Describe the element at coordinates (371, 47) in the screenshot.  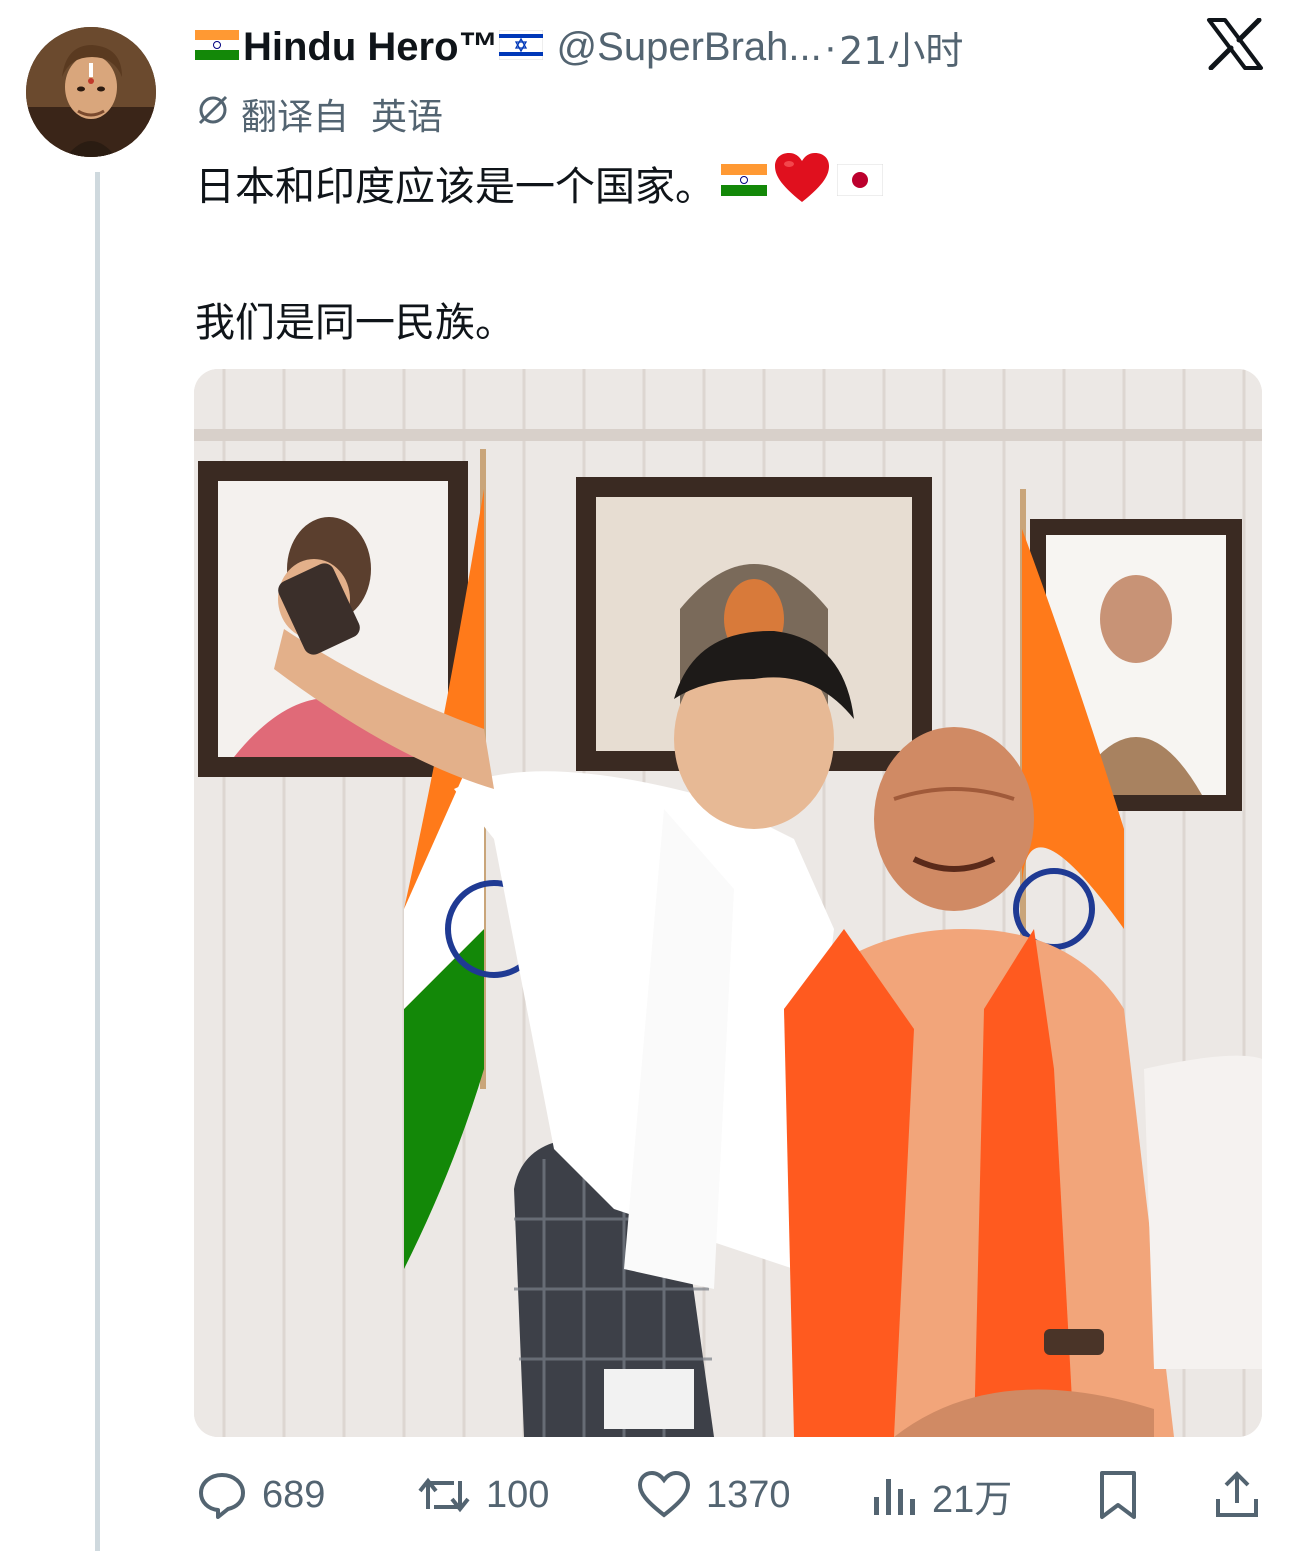
I see `display-name: Hindu Hero™` at that location.